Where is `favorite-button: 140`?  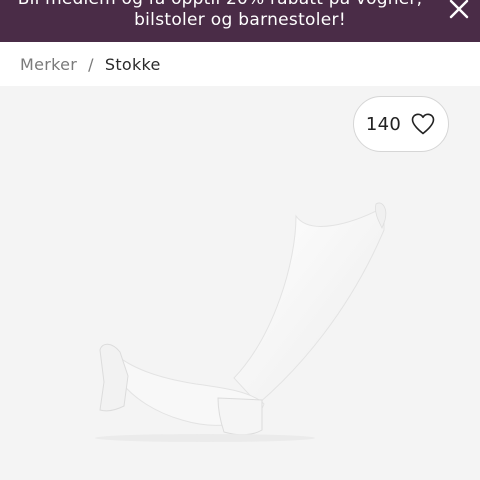
favorite-button: 140 is located at coordinates (401, 124).